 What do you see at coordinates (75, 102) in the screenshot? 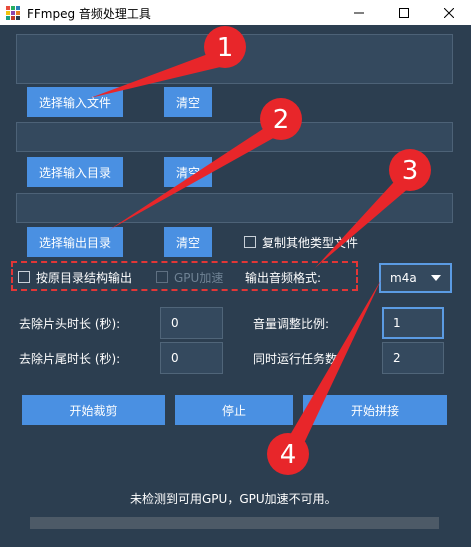
I see `select-input-files-button: 选择输入文件` at bounding box center [75, 102].